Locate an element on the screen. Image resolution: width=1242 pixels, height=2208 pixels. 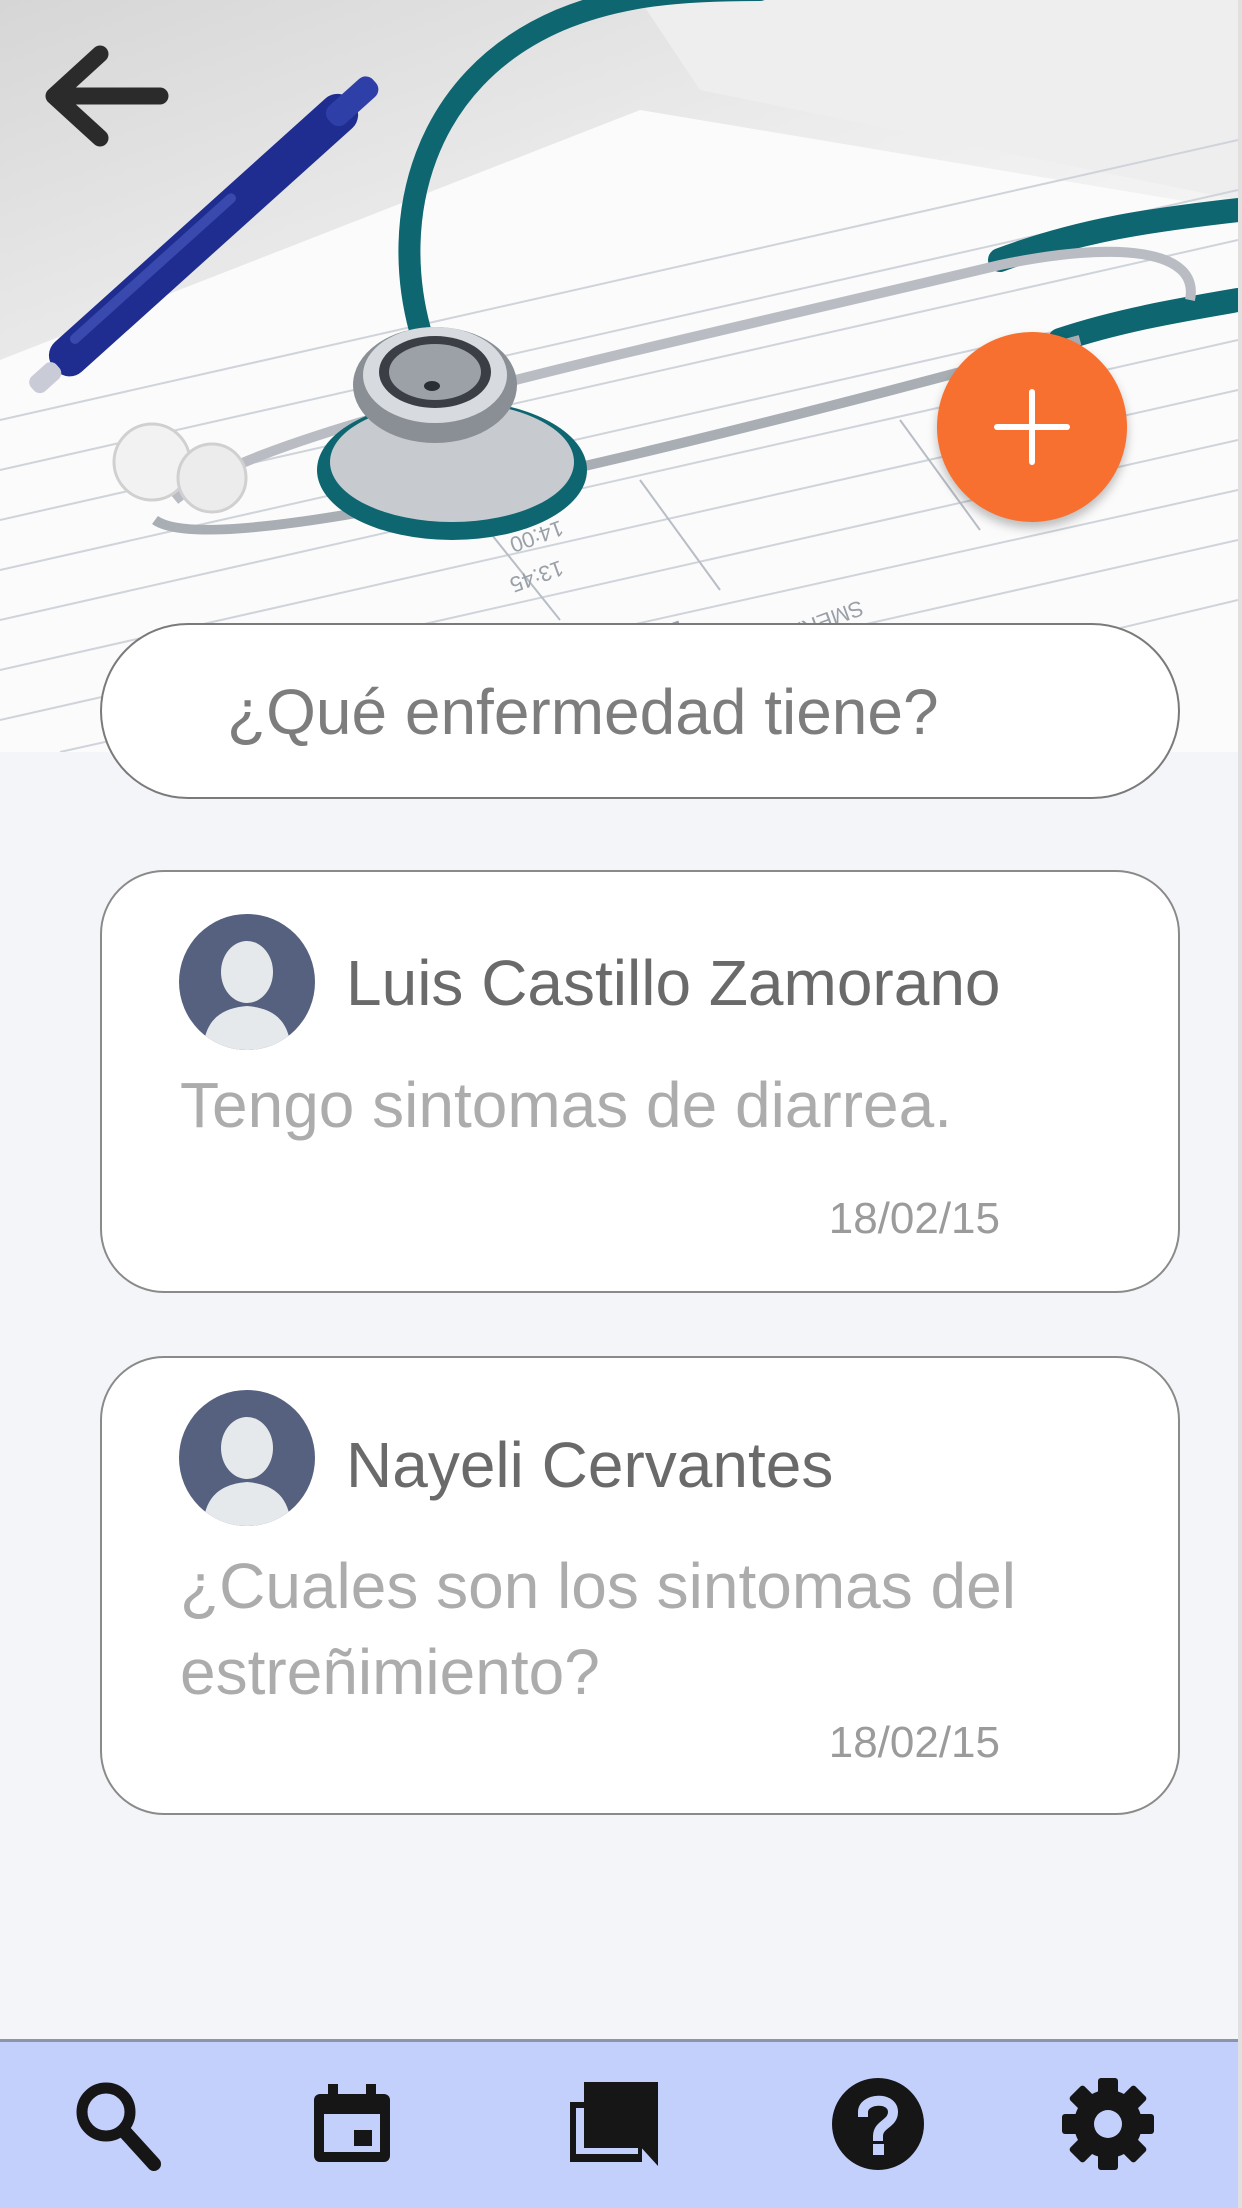
post-message: Tengo sintomas de diarrea. is located at coordinates (566, 1105).